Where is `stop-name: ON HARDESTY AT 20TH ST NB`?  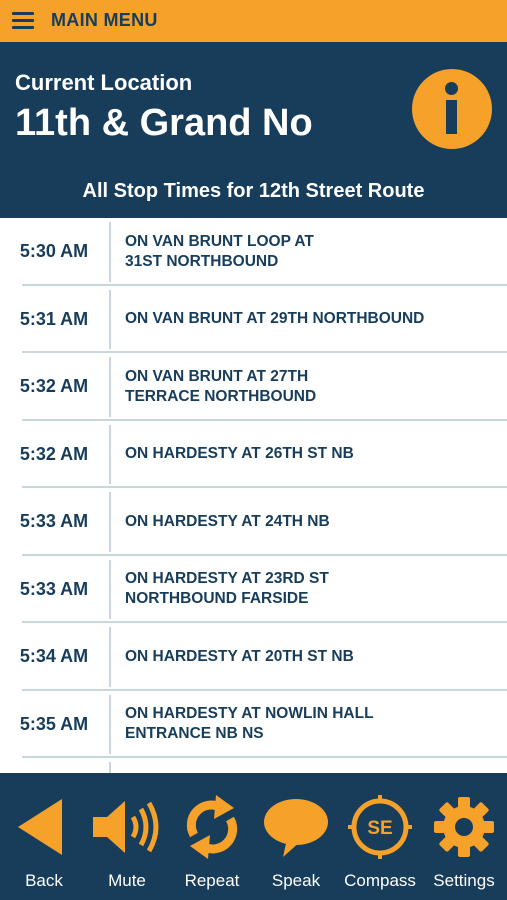
stop-name: ON HARDESTY AT 20TH ST NB is located at coordinates (239, 656).